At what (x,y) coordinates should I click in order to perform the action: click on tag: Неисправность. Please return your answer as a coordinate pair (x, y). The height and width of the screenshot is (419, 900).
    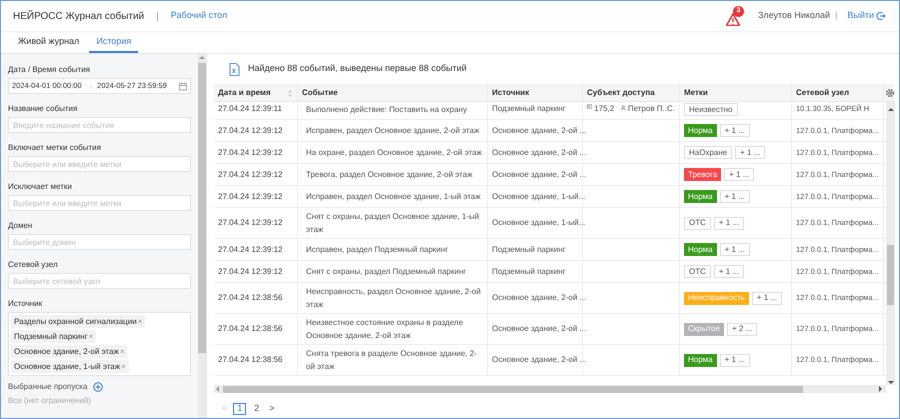
    Looking at the image, I should click on (716, 298).